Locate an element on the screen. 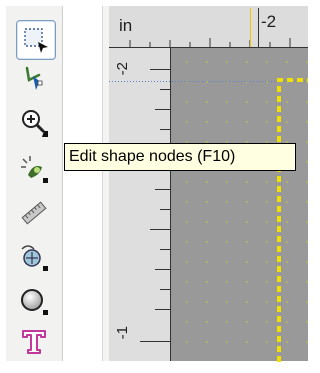 The height and width of the screenshot is (373, 320). tool-tooltip: Edit shape nodes (F10) is located at coordinates (180, 157).